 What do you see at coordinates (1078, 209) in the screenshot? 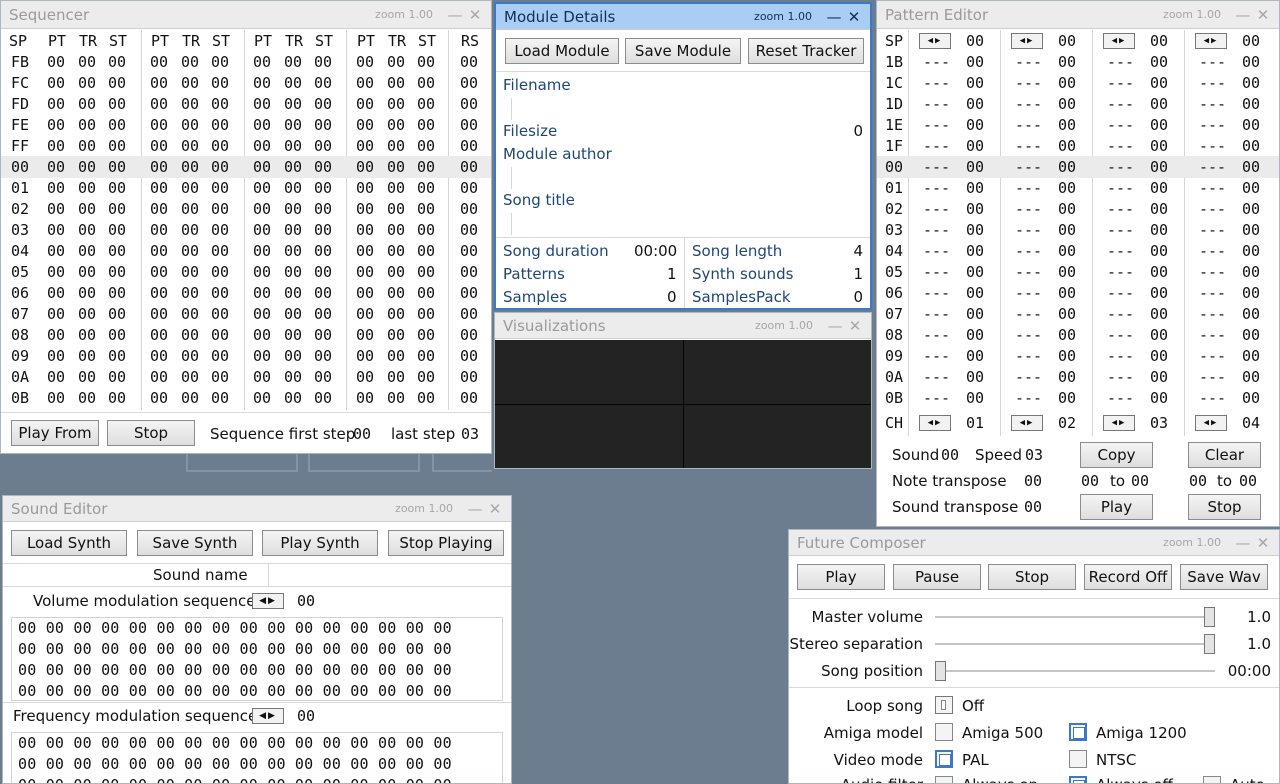
I see `pattern-row: 02 --- 00 --- 00 --- 00 --- 00` at bounding box center [1078, 209].